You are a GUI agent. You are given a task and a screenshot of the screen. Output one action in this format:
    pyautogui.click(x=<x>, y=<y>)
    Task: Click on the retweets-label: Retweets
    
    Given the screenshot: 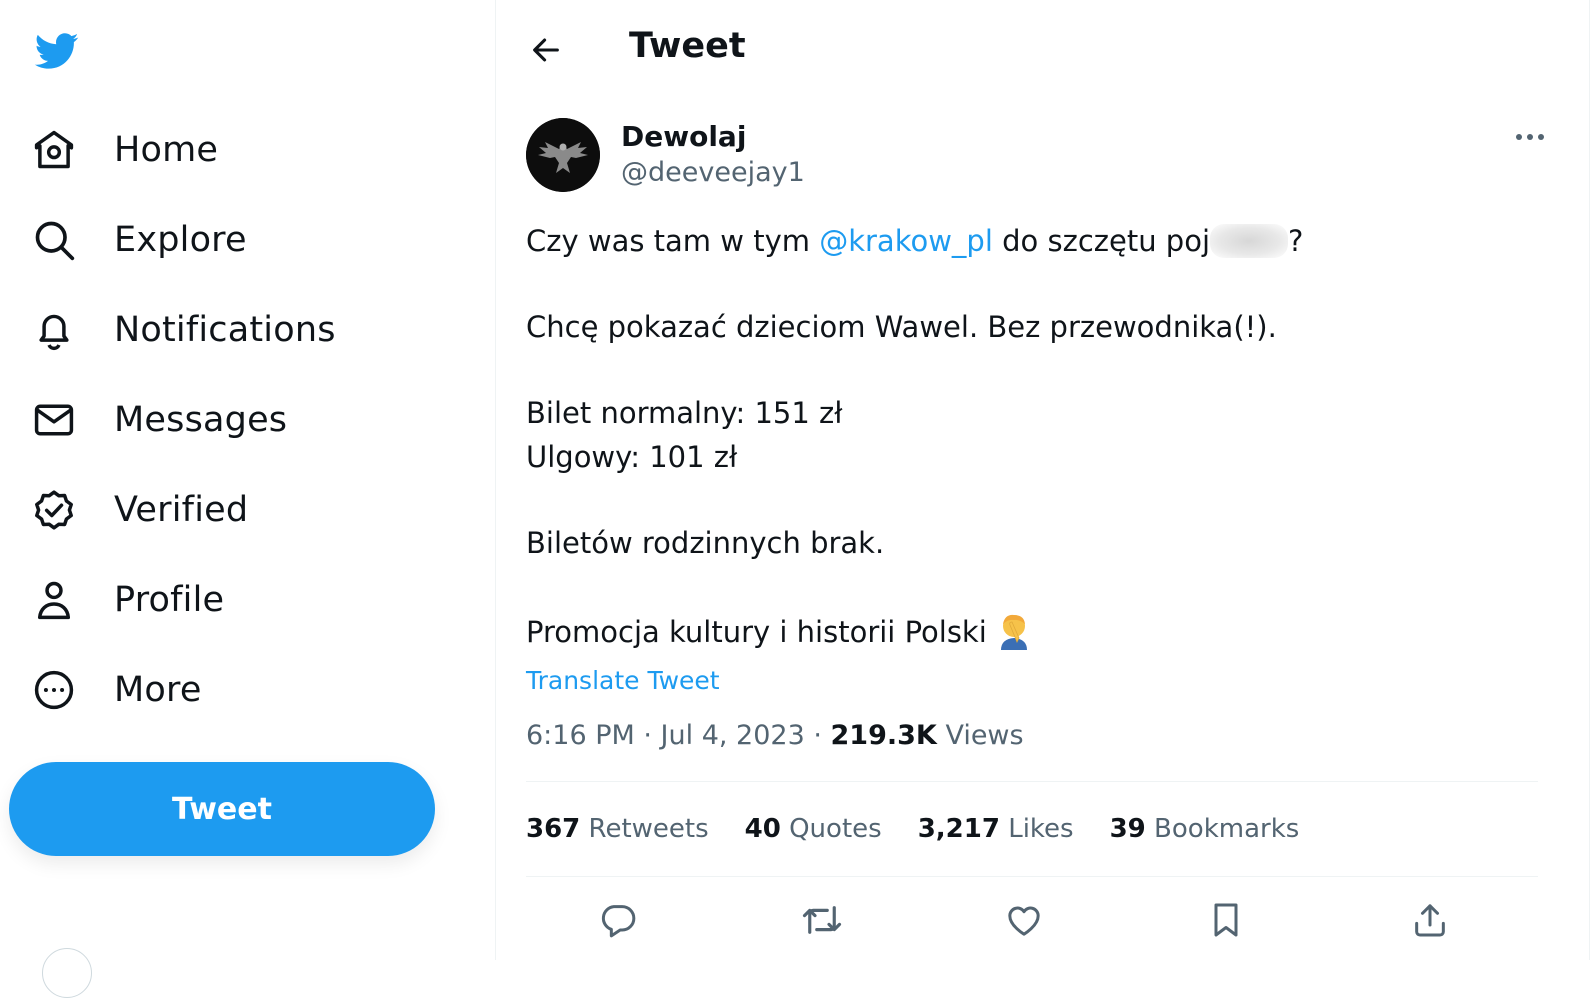 What is the action you would take?
    pyautogui.click(x=648, y=829)
    